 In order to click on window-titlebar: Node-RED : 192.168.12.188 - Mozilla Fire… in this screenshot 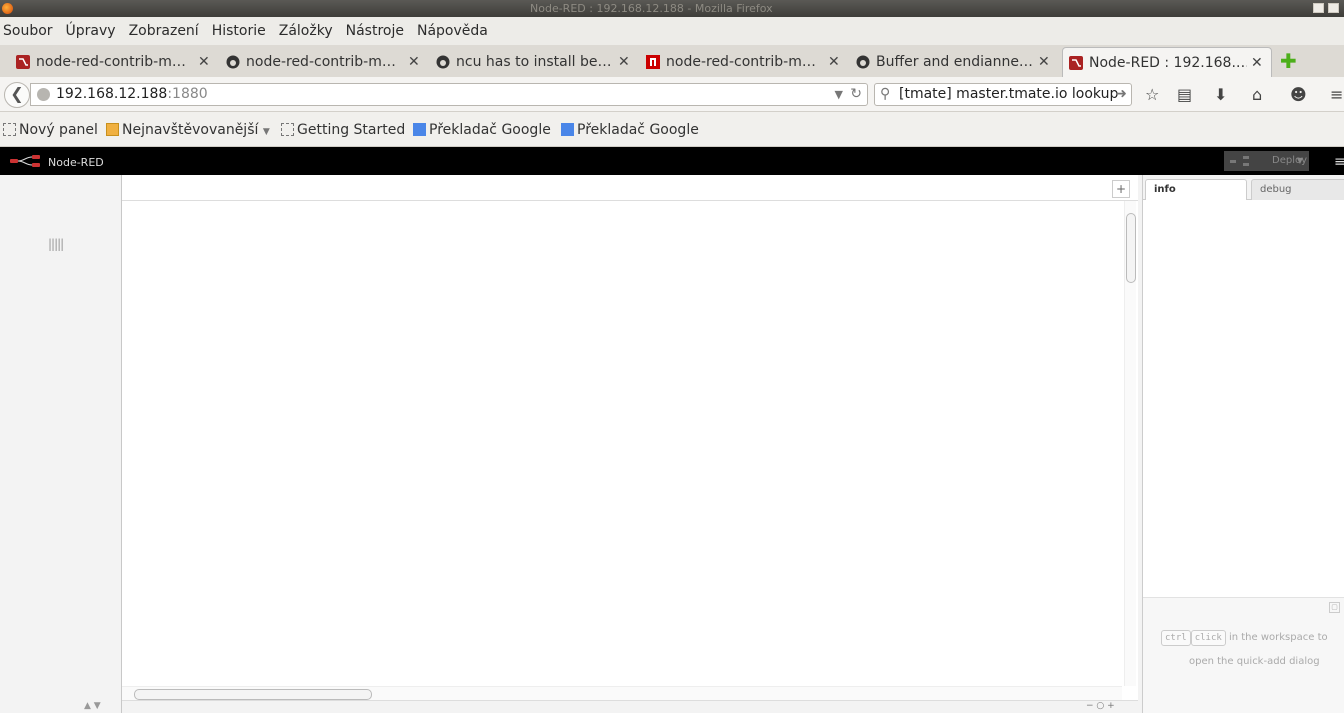, I will do `click(672, 8)`.